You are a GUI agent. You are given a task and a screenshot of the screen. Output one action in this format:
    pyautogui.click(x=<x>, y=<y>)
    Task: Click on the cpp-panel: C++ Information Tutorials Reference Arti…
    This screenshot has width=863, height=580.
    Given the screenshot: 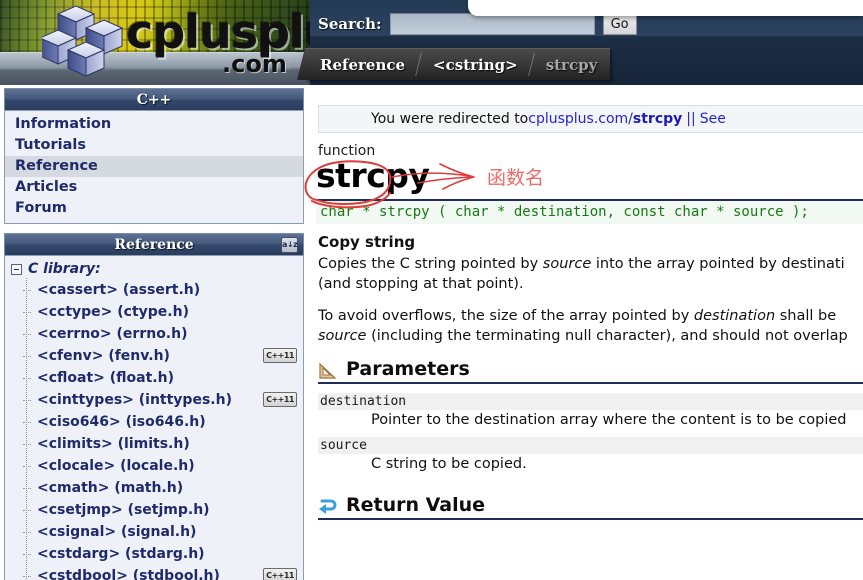 What is the action you would take?
    pyautogui.click(x=154, y=156)
    